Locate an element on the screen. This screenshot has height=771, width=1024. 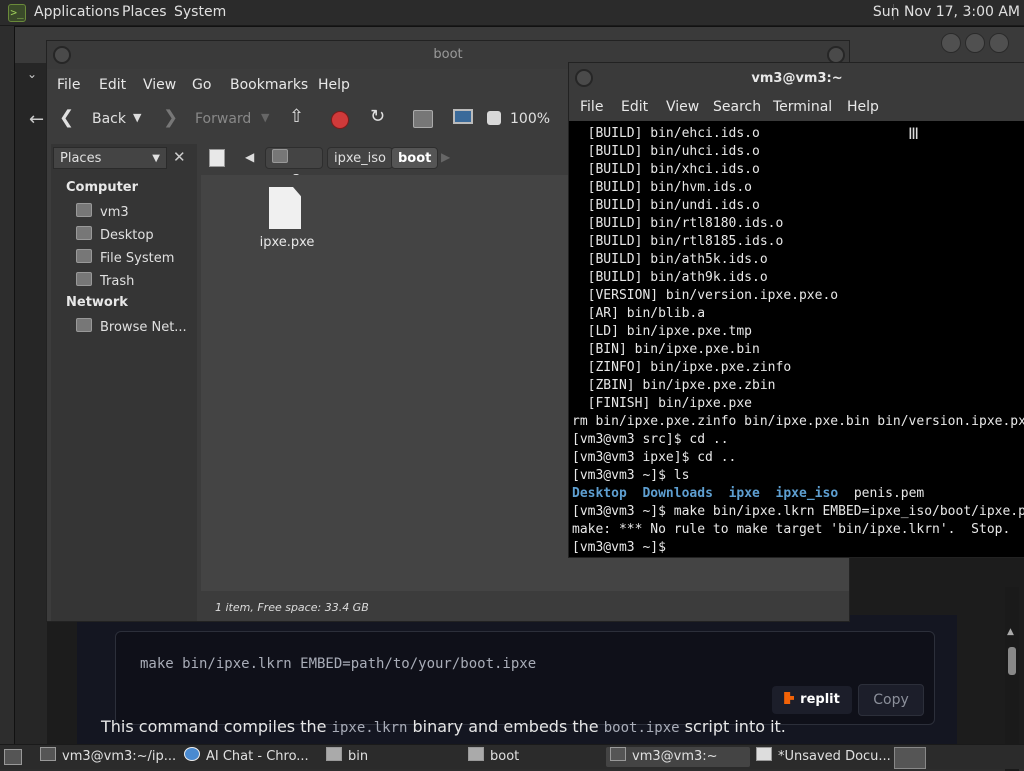
zoom-out-icon is located at coordinates (494, 118).